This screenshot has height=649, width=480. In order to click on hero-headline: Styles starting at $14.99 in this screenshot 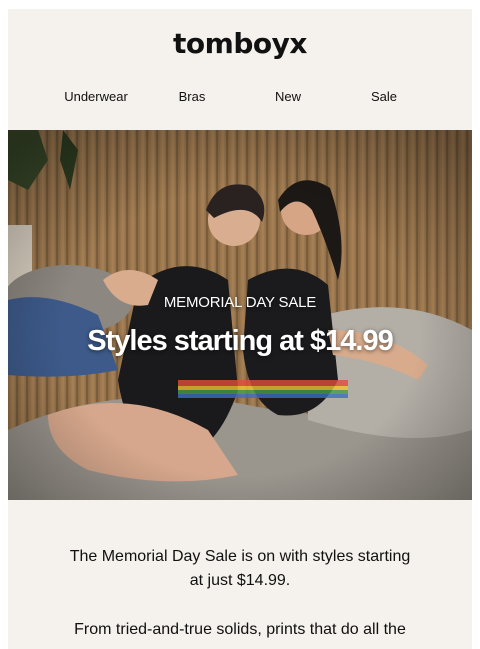, I will do `click(240, 341)`.